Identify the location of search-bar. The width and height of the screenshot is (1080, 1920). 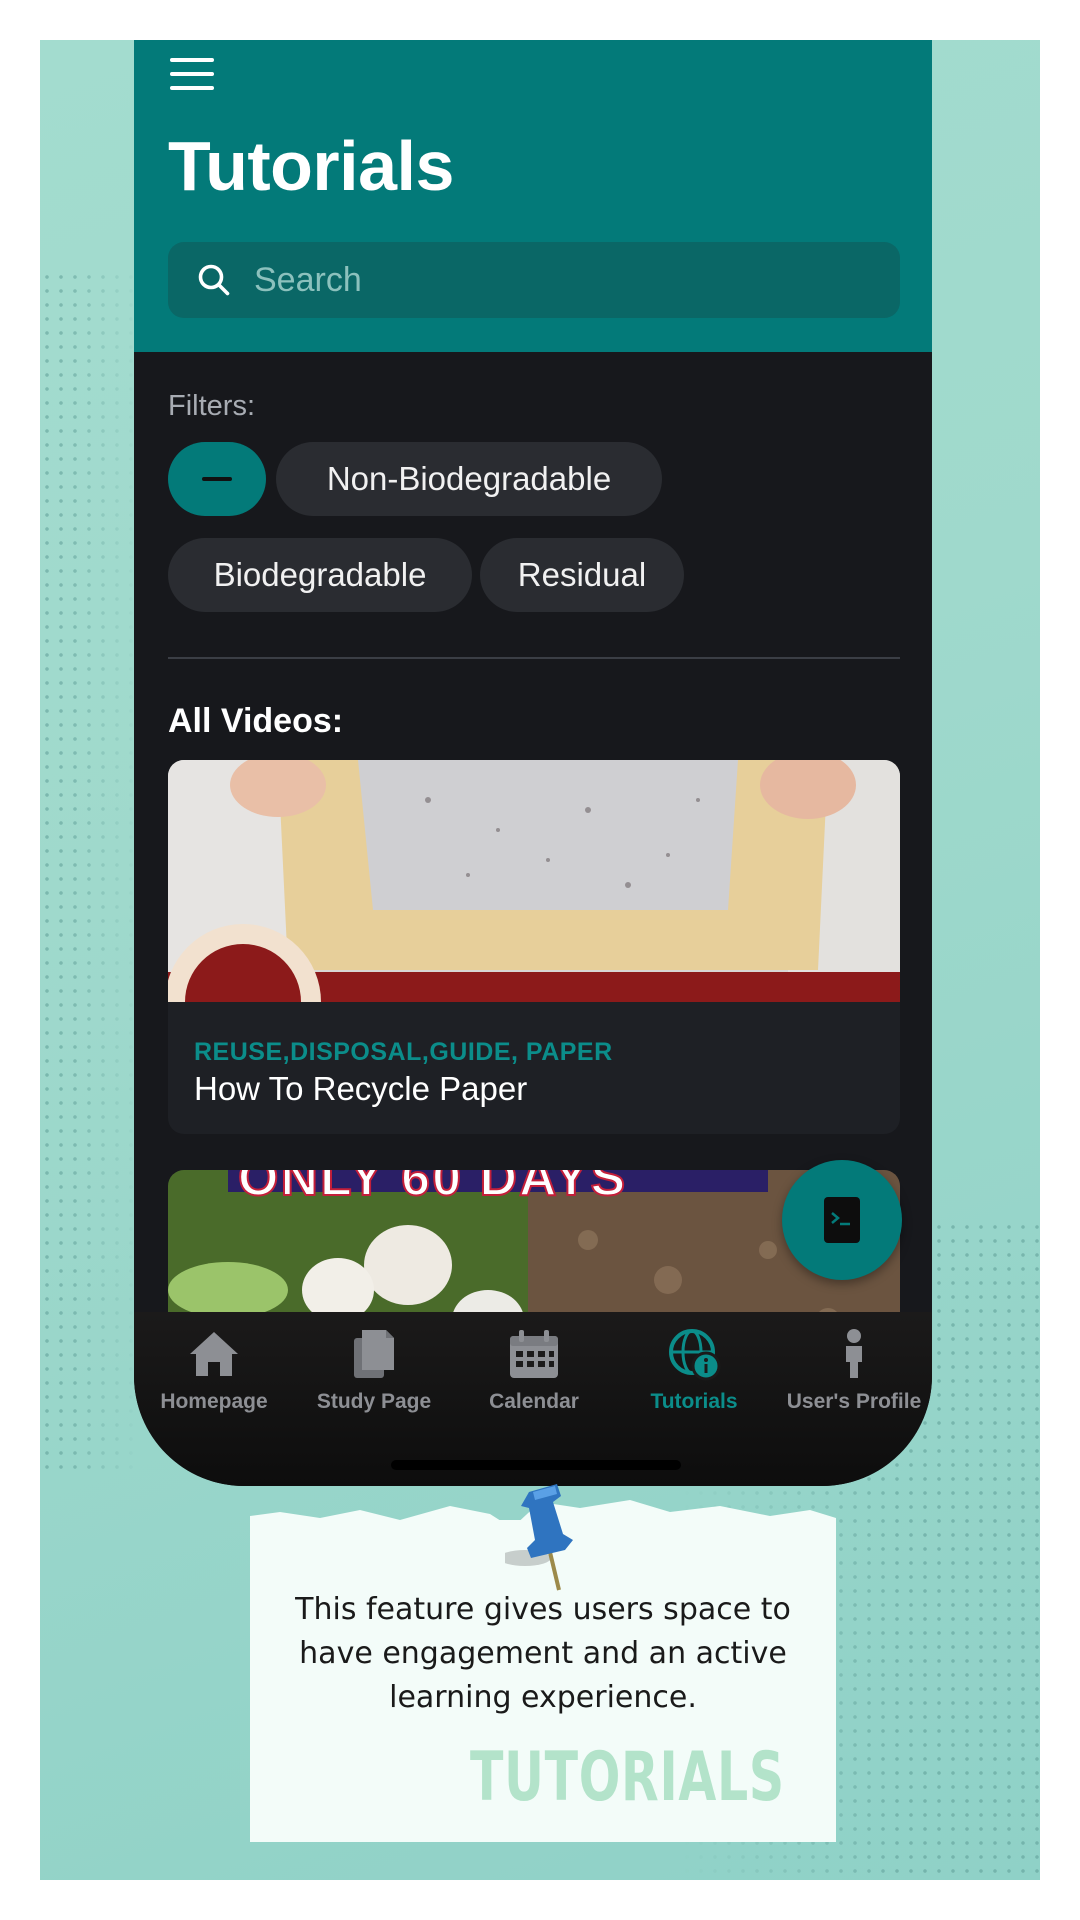
(534, 280).